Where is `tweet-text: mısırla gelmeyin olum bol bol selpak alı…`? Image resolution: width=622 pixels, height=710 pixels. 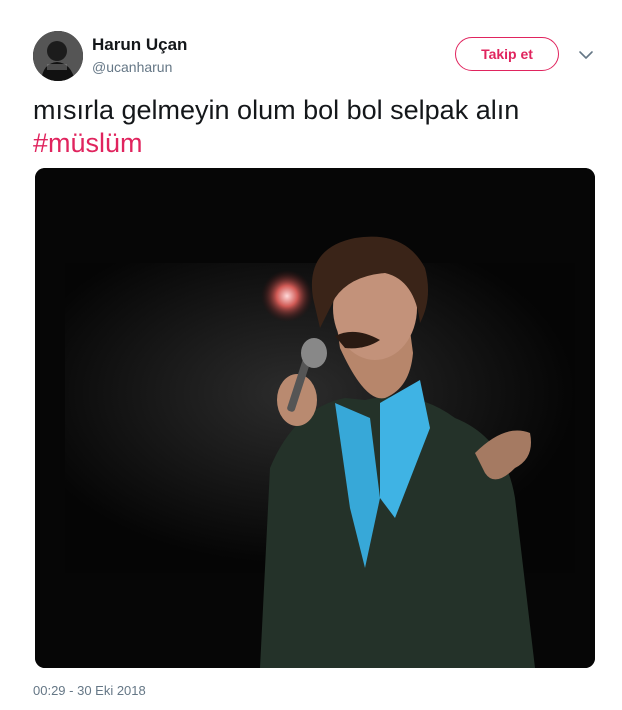 tweet-text: mısırla gelmeyin olum bol bol selpak alı… is located at coordinates (313, 127).